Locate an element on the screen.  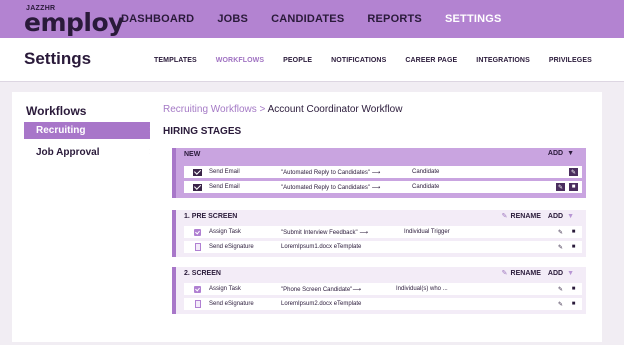
sidebar-title: Workflows is located at coordinates (56, 111).